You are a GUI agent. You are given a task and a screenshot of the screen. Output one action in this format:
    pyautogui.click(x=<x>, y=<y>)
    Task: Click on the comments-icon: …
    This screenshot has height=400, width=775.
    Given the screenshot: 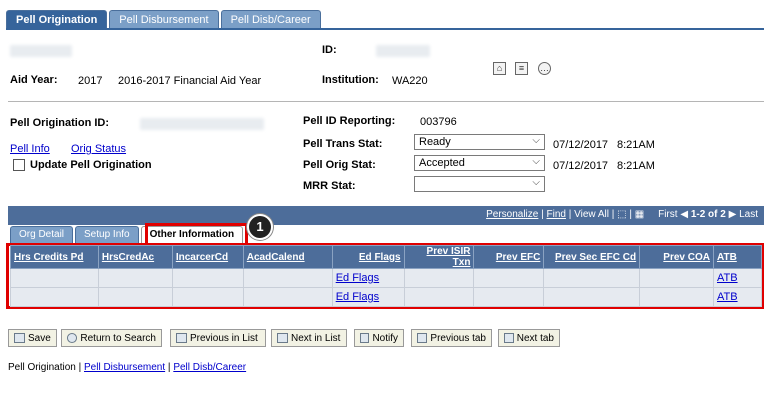 What is the action you would take?
    pyautogui.click(x=544, y=68)
    